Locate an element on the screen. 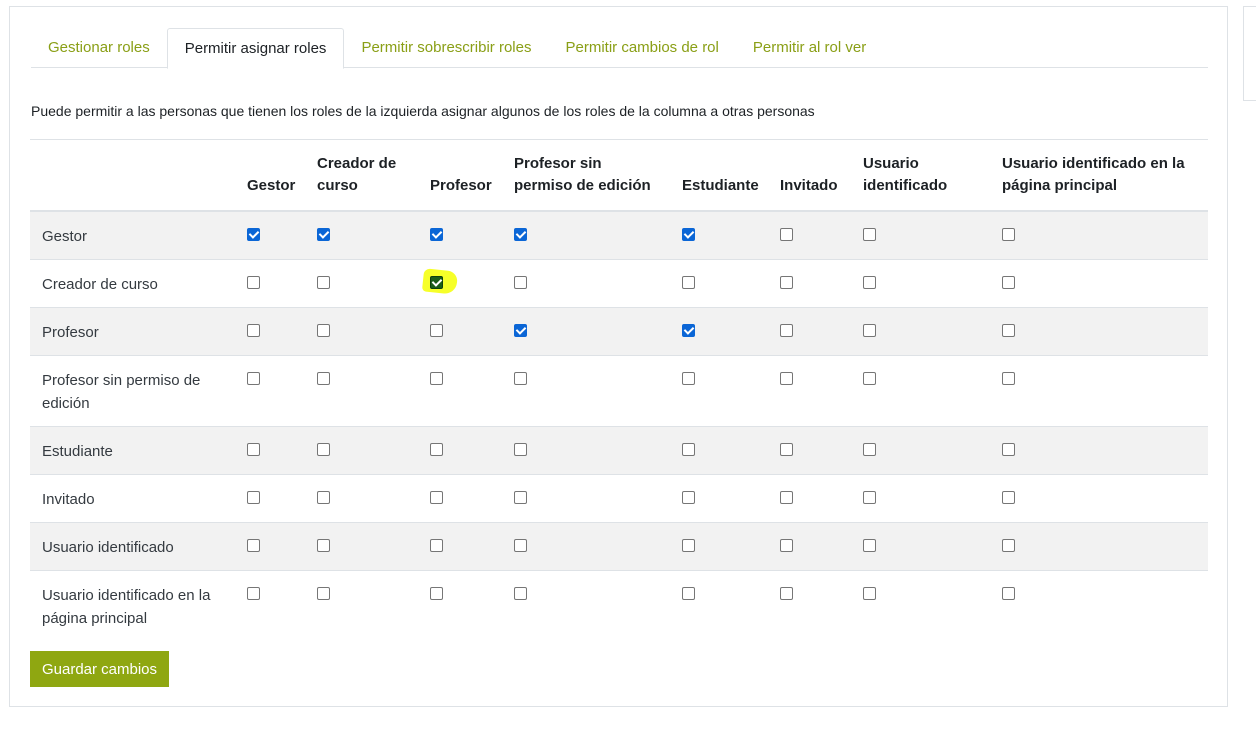 This screenshot has height=736, width=1256. table-row: Profesor is located at coordinates (619, 331).